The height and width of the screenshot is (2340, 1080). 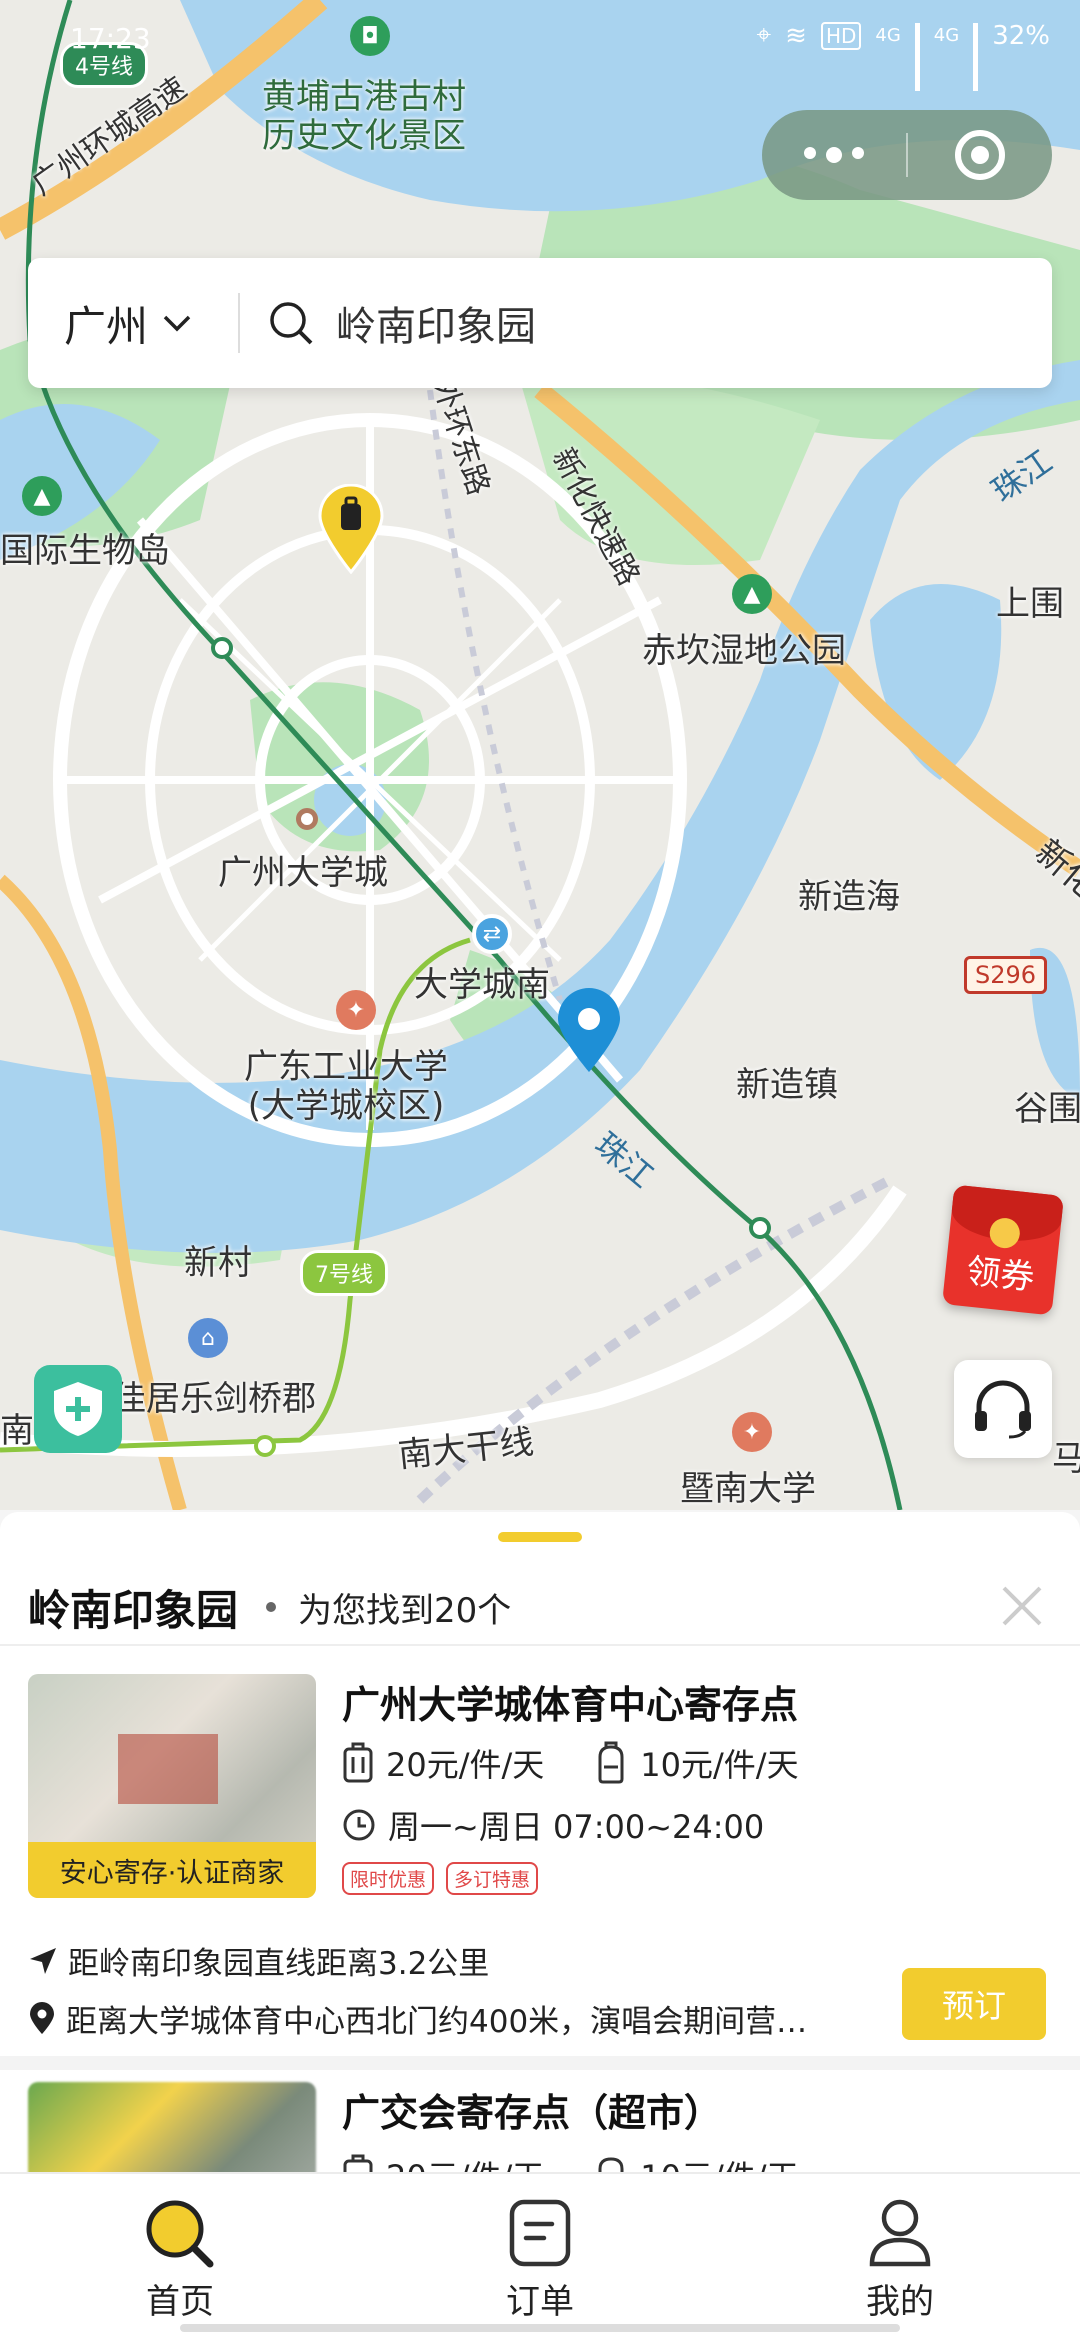 I want to click on school-poi-icon-jinan: ✦, so click(x=752, y=1432).